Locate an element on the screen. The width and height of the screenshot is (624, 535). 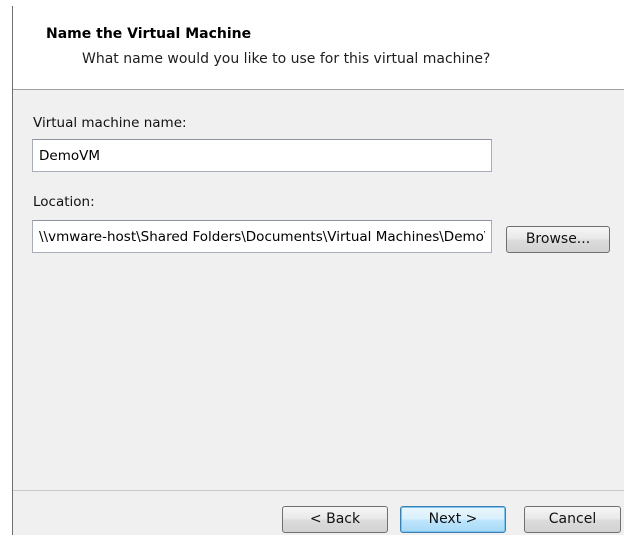
back-button: < Back is located at coordinates (335, 519).